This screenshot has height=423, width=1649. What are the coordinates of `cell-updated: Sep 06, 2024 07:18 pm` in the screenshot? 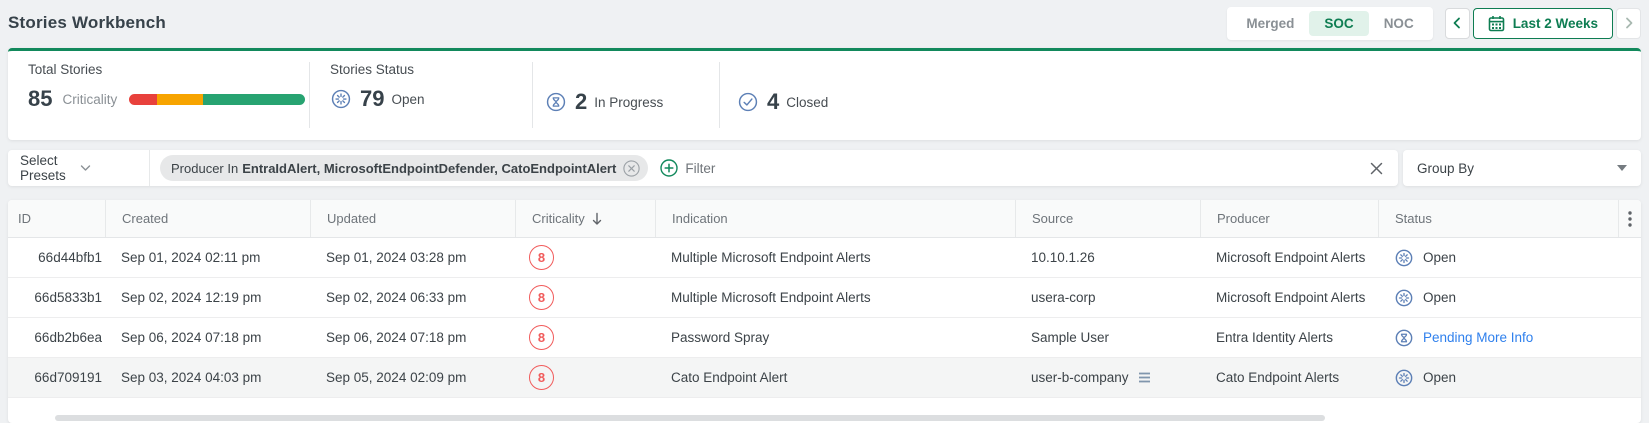 It's located at (396, 337).